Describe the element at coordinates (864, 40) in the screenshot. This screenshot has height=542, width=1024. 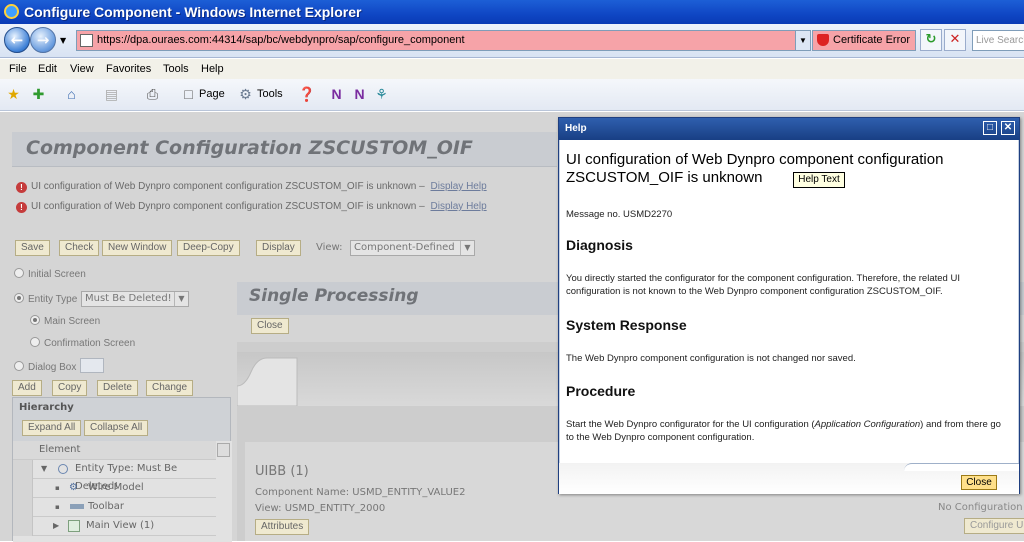
I see `certificate-error-button: Certificate Error` at that location.